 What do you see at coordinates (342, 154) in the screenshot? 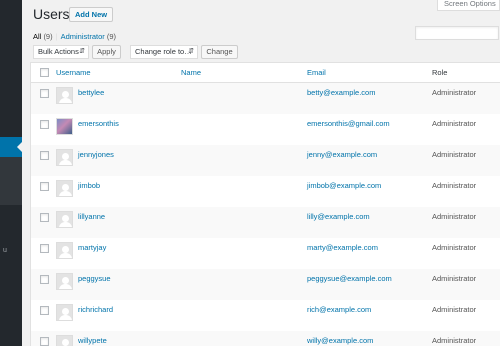
I see `email-link: jenny@example.com` at bounding box center [342, 154].